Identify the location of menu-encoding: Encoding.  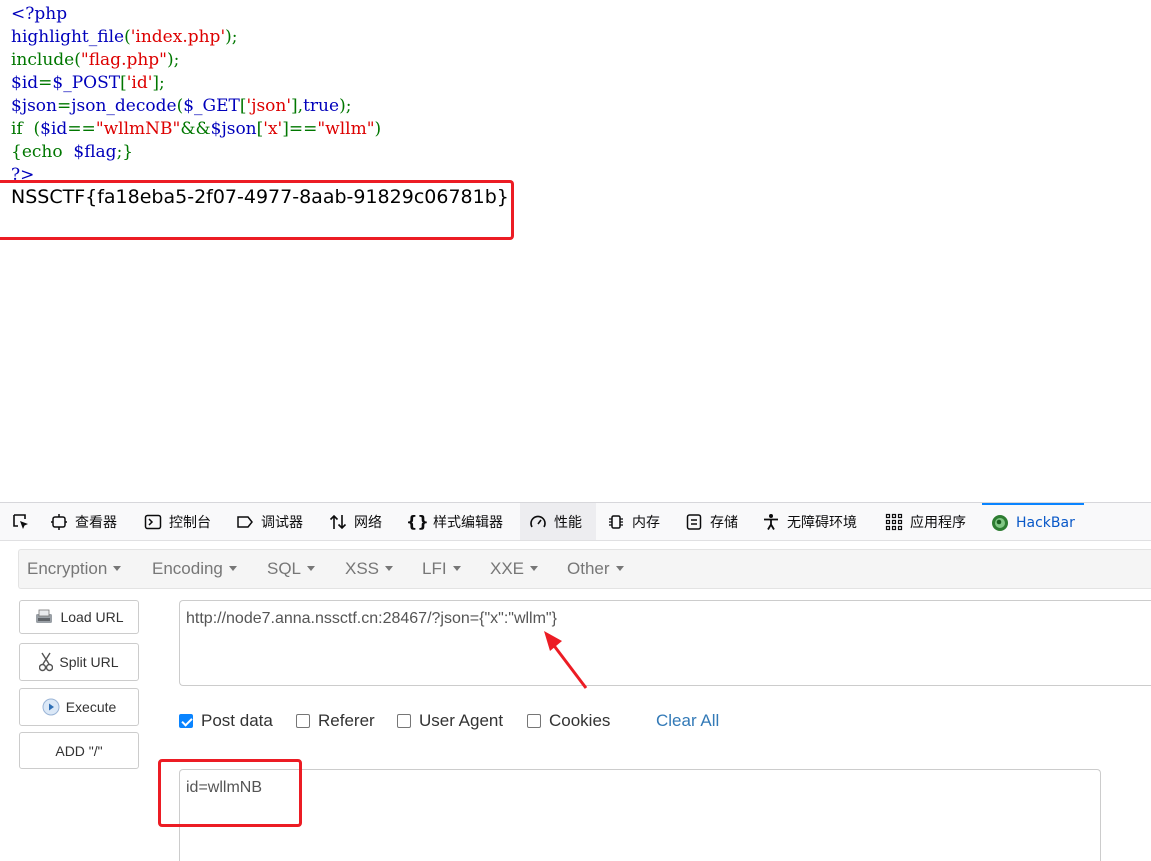
(194, 569).